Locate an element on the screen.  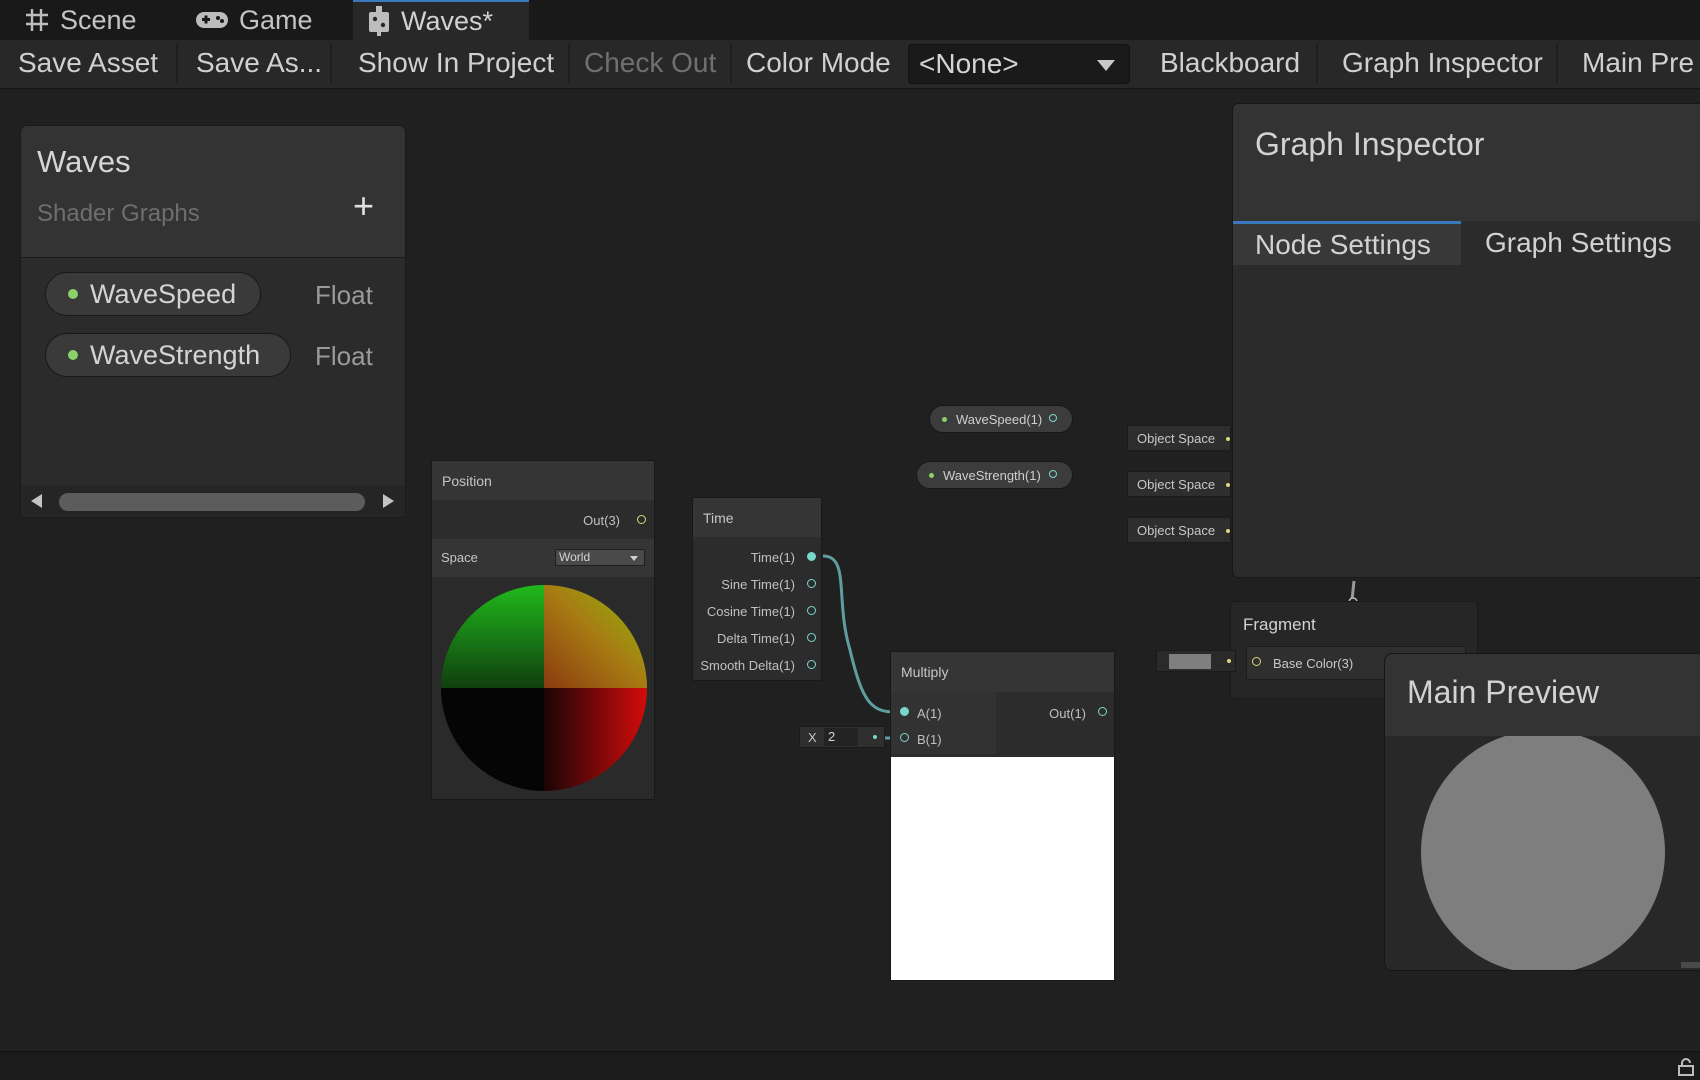
smooth-delta-output-label: Smooth Delta(1) is located at coordinates (747, 665).